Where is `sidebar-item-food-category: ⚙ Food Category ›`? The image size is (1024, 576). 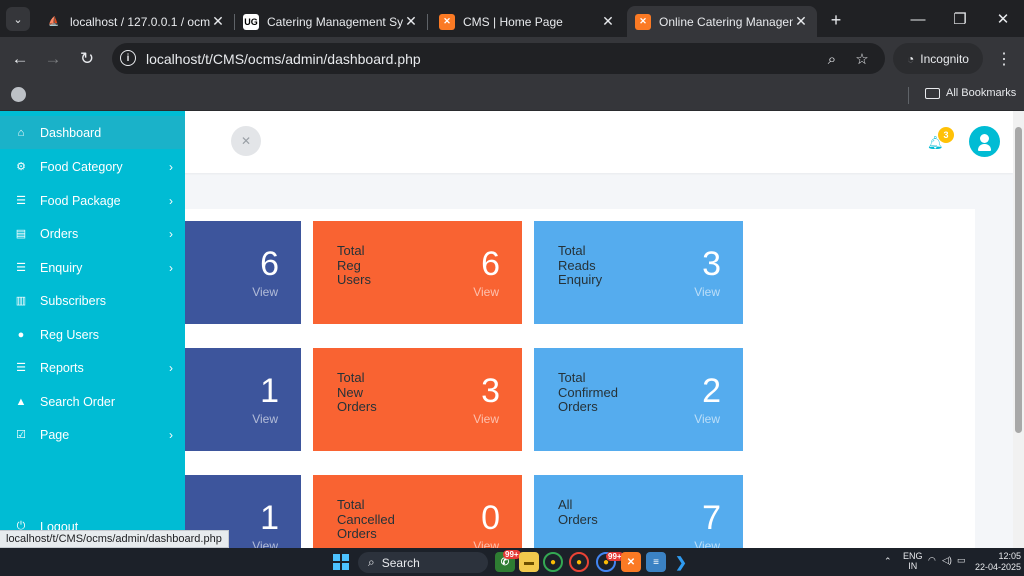
sidebar-item-food-category: ⚙ Food Category › is located at coordinates (92, 166).